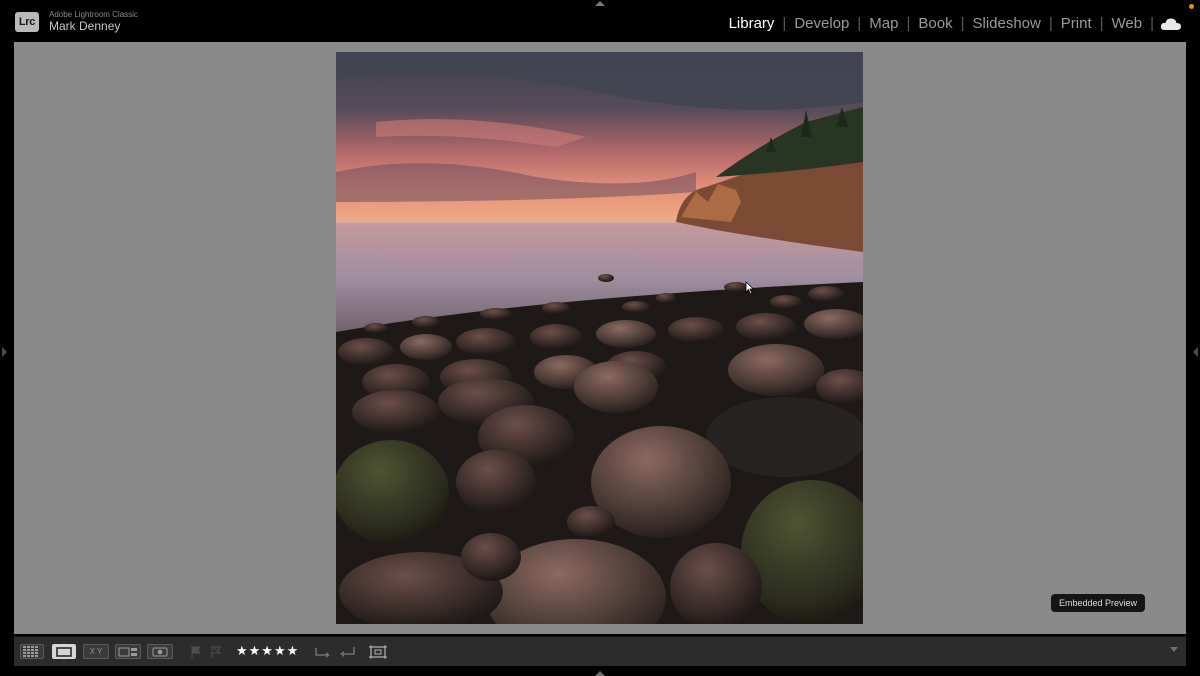  Describe the element at coordinates (1127, 23) in the screenshot. I see `module-web: Web` at that location.